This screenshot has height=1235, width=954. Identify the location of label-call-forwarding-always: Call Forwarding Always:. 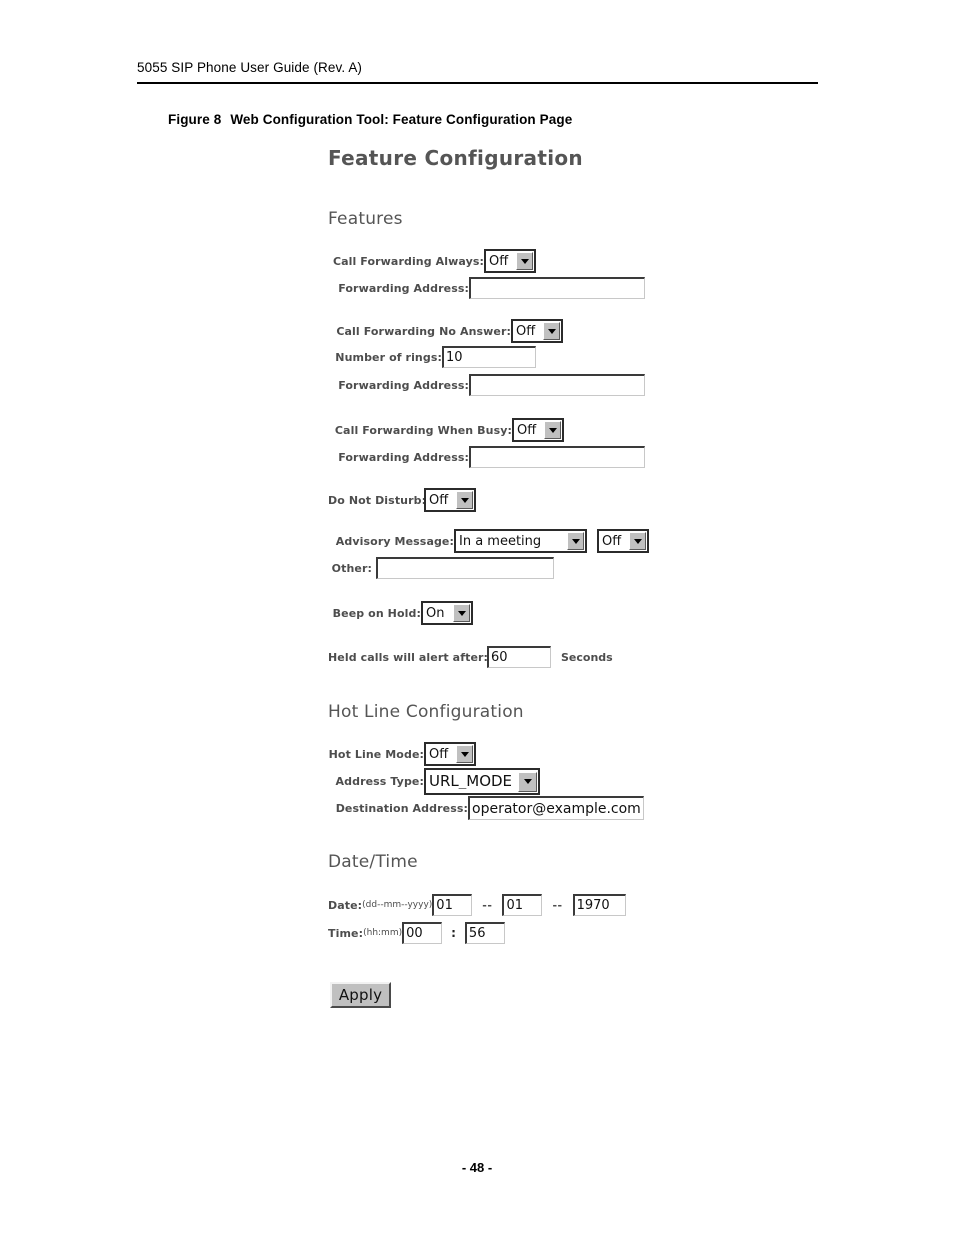
(408, 261).